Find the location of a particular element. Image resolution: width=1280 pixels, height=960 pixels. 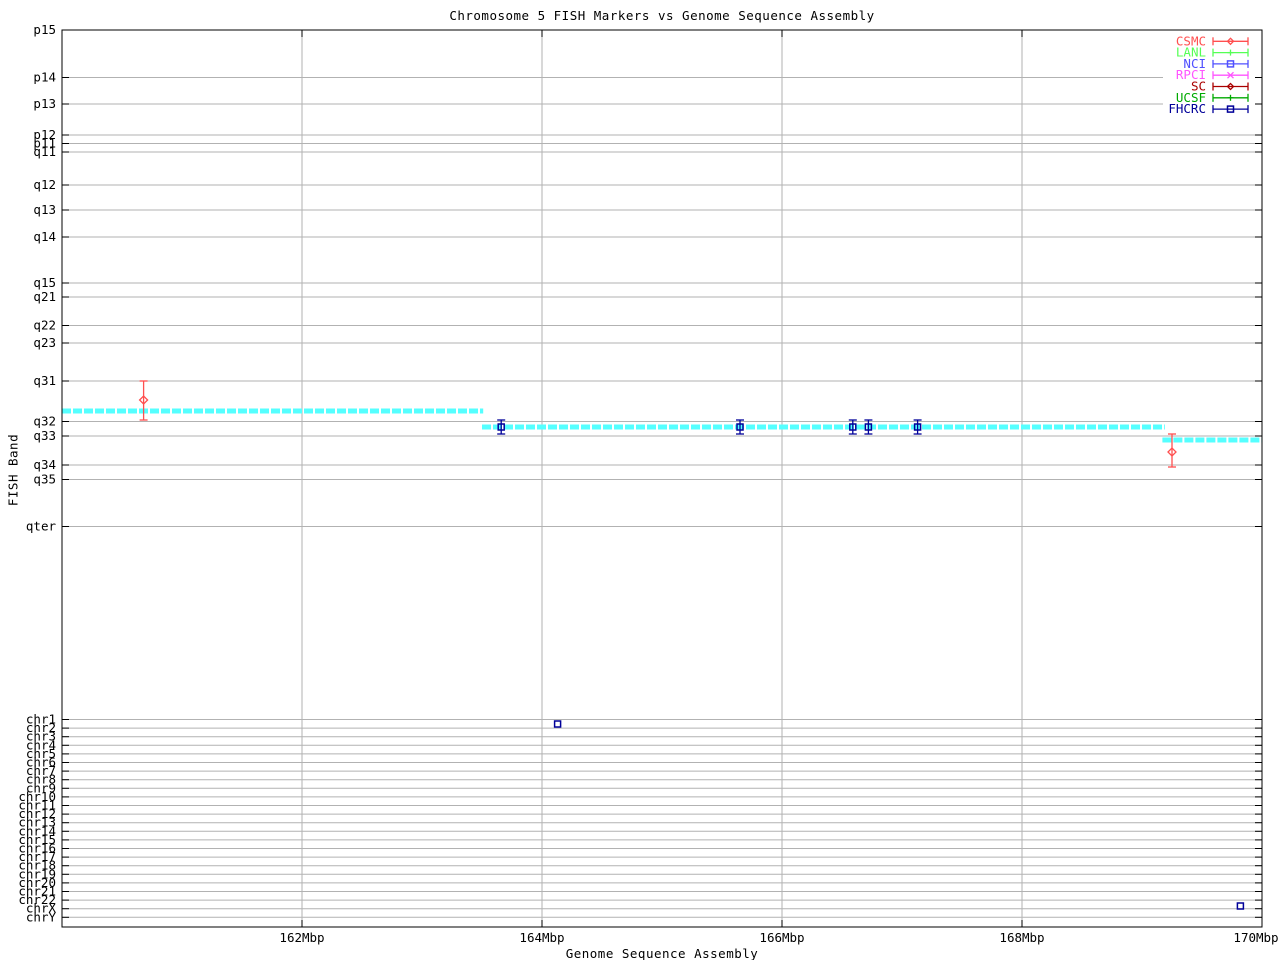

y-tick-label: q35 is located at coordinates (44, 479).